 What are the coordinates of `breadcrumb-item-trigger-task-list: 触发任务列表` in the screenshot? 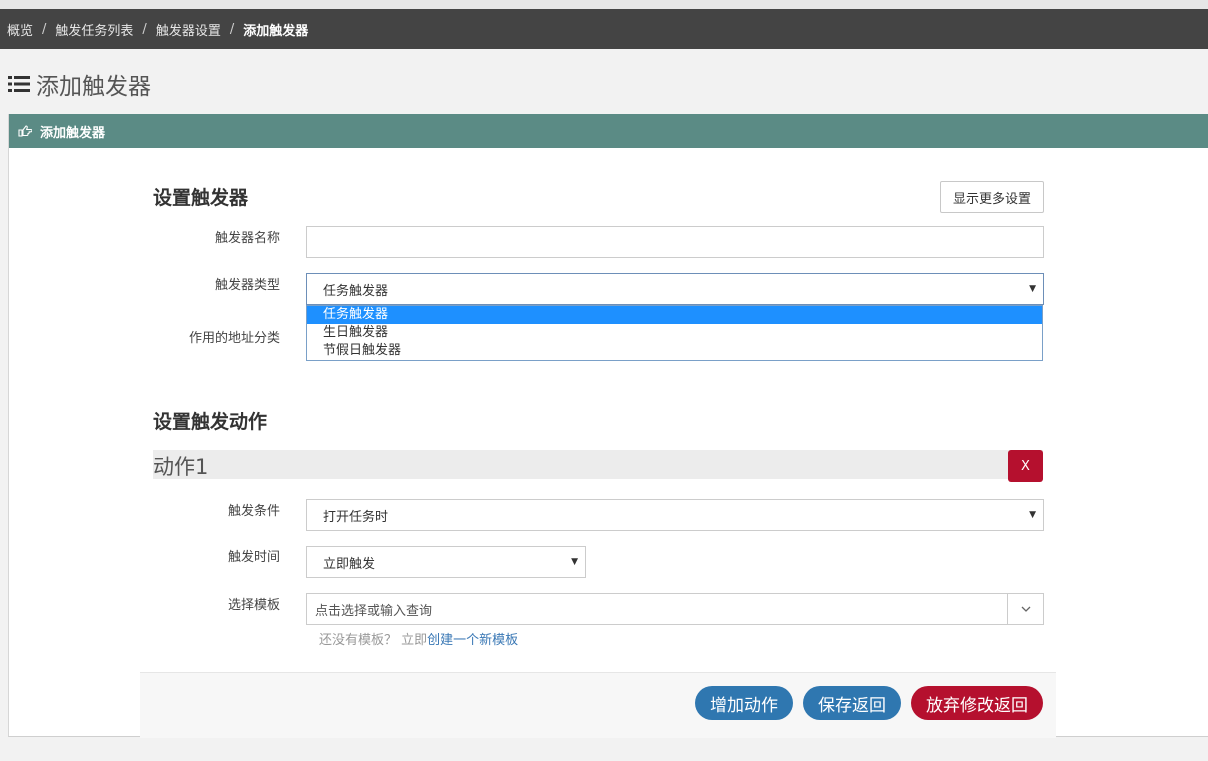 It's located at (94, 29).